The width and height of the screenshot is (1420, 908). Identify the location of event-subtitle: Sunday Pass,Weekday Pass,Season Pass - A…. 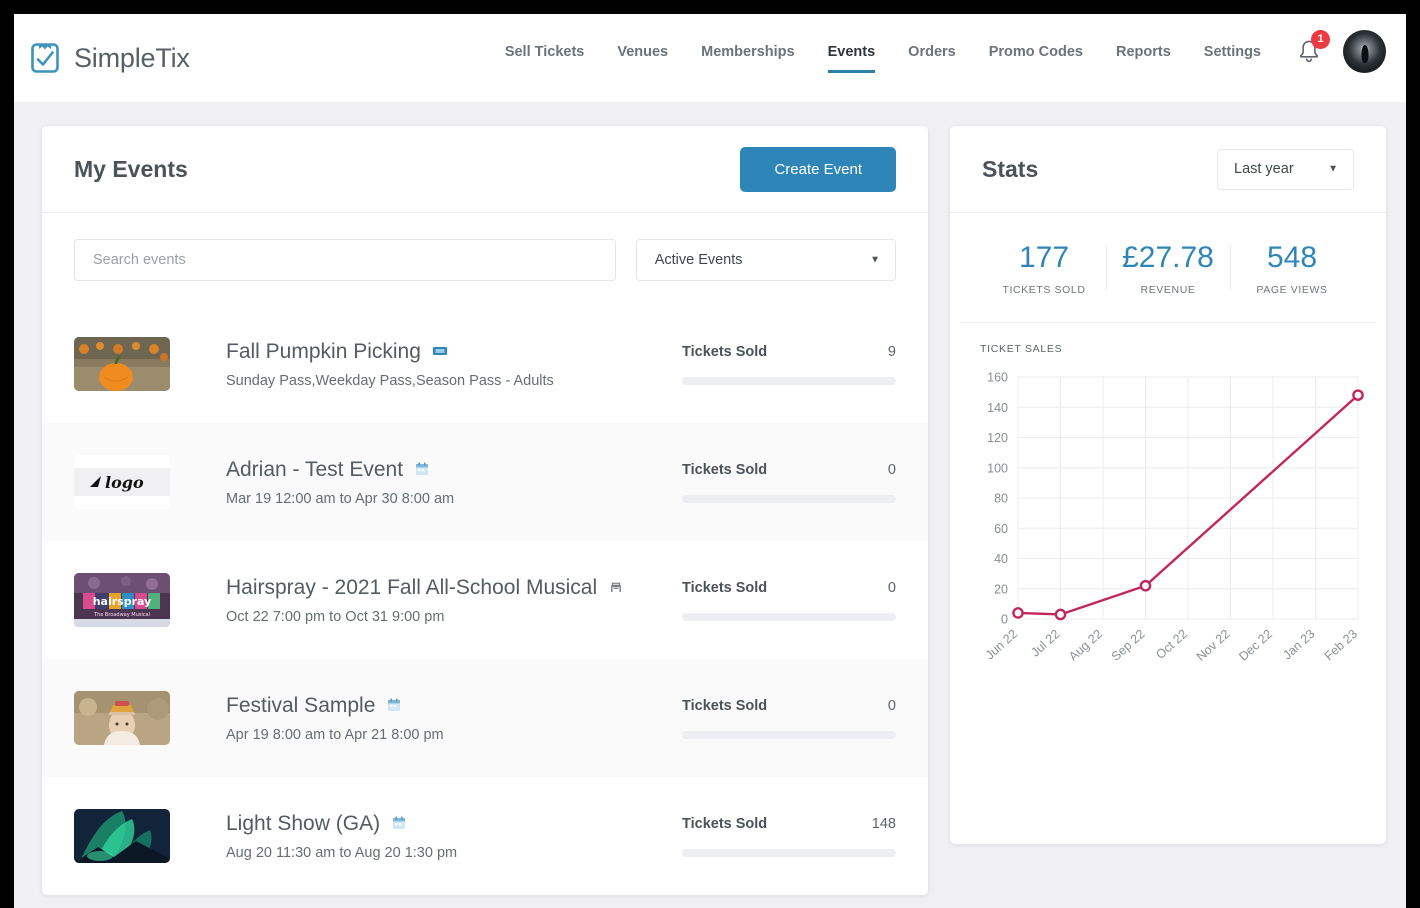
(390, 381).